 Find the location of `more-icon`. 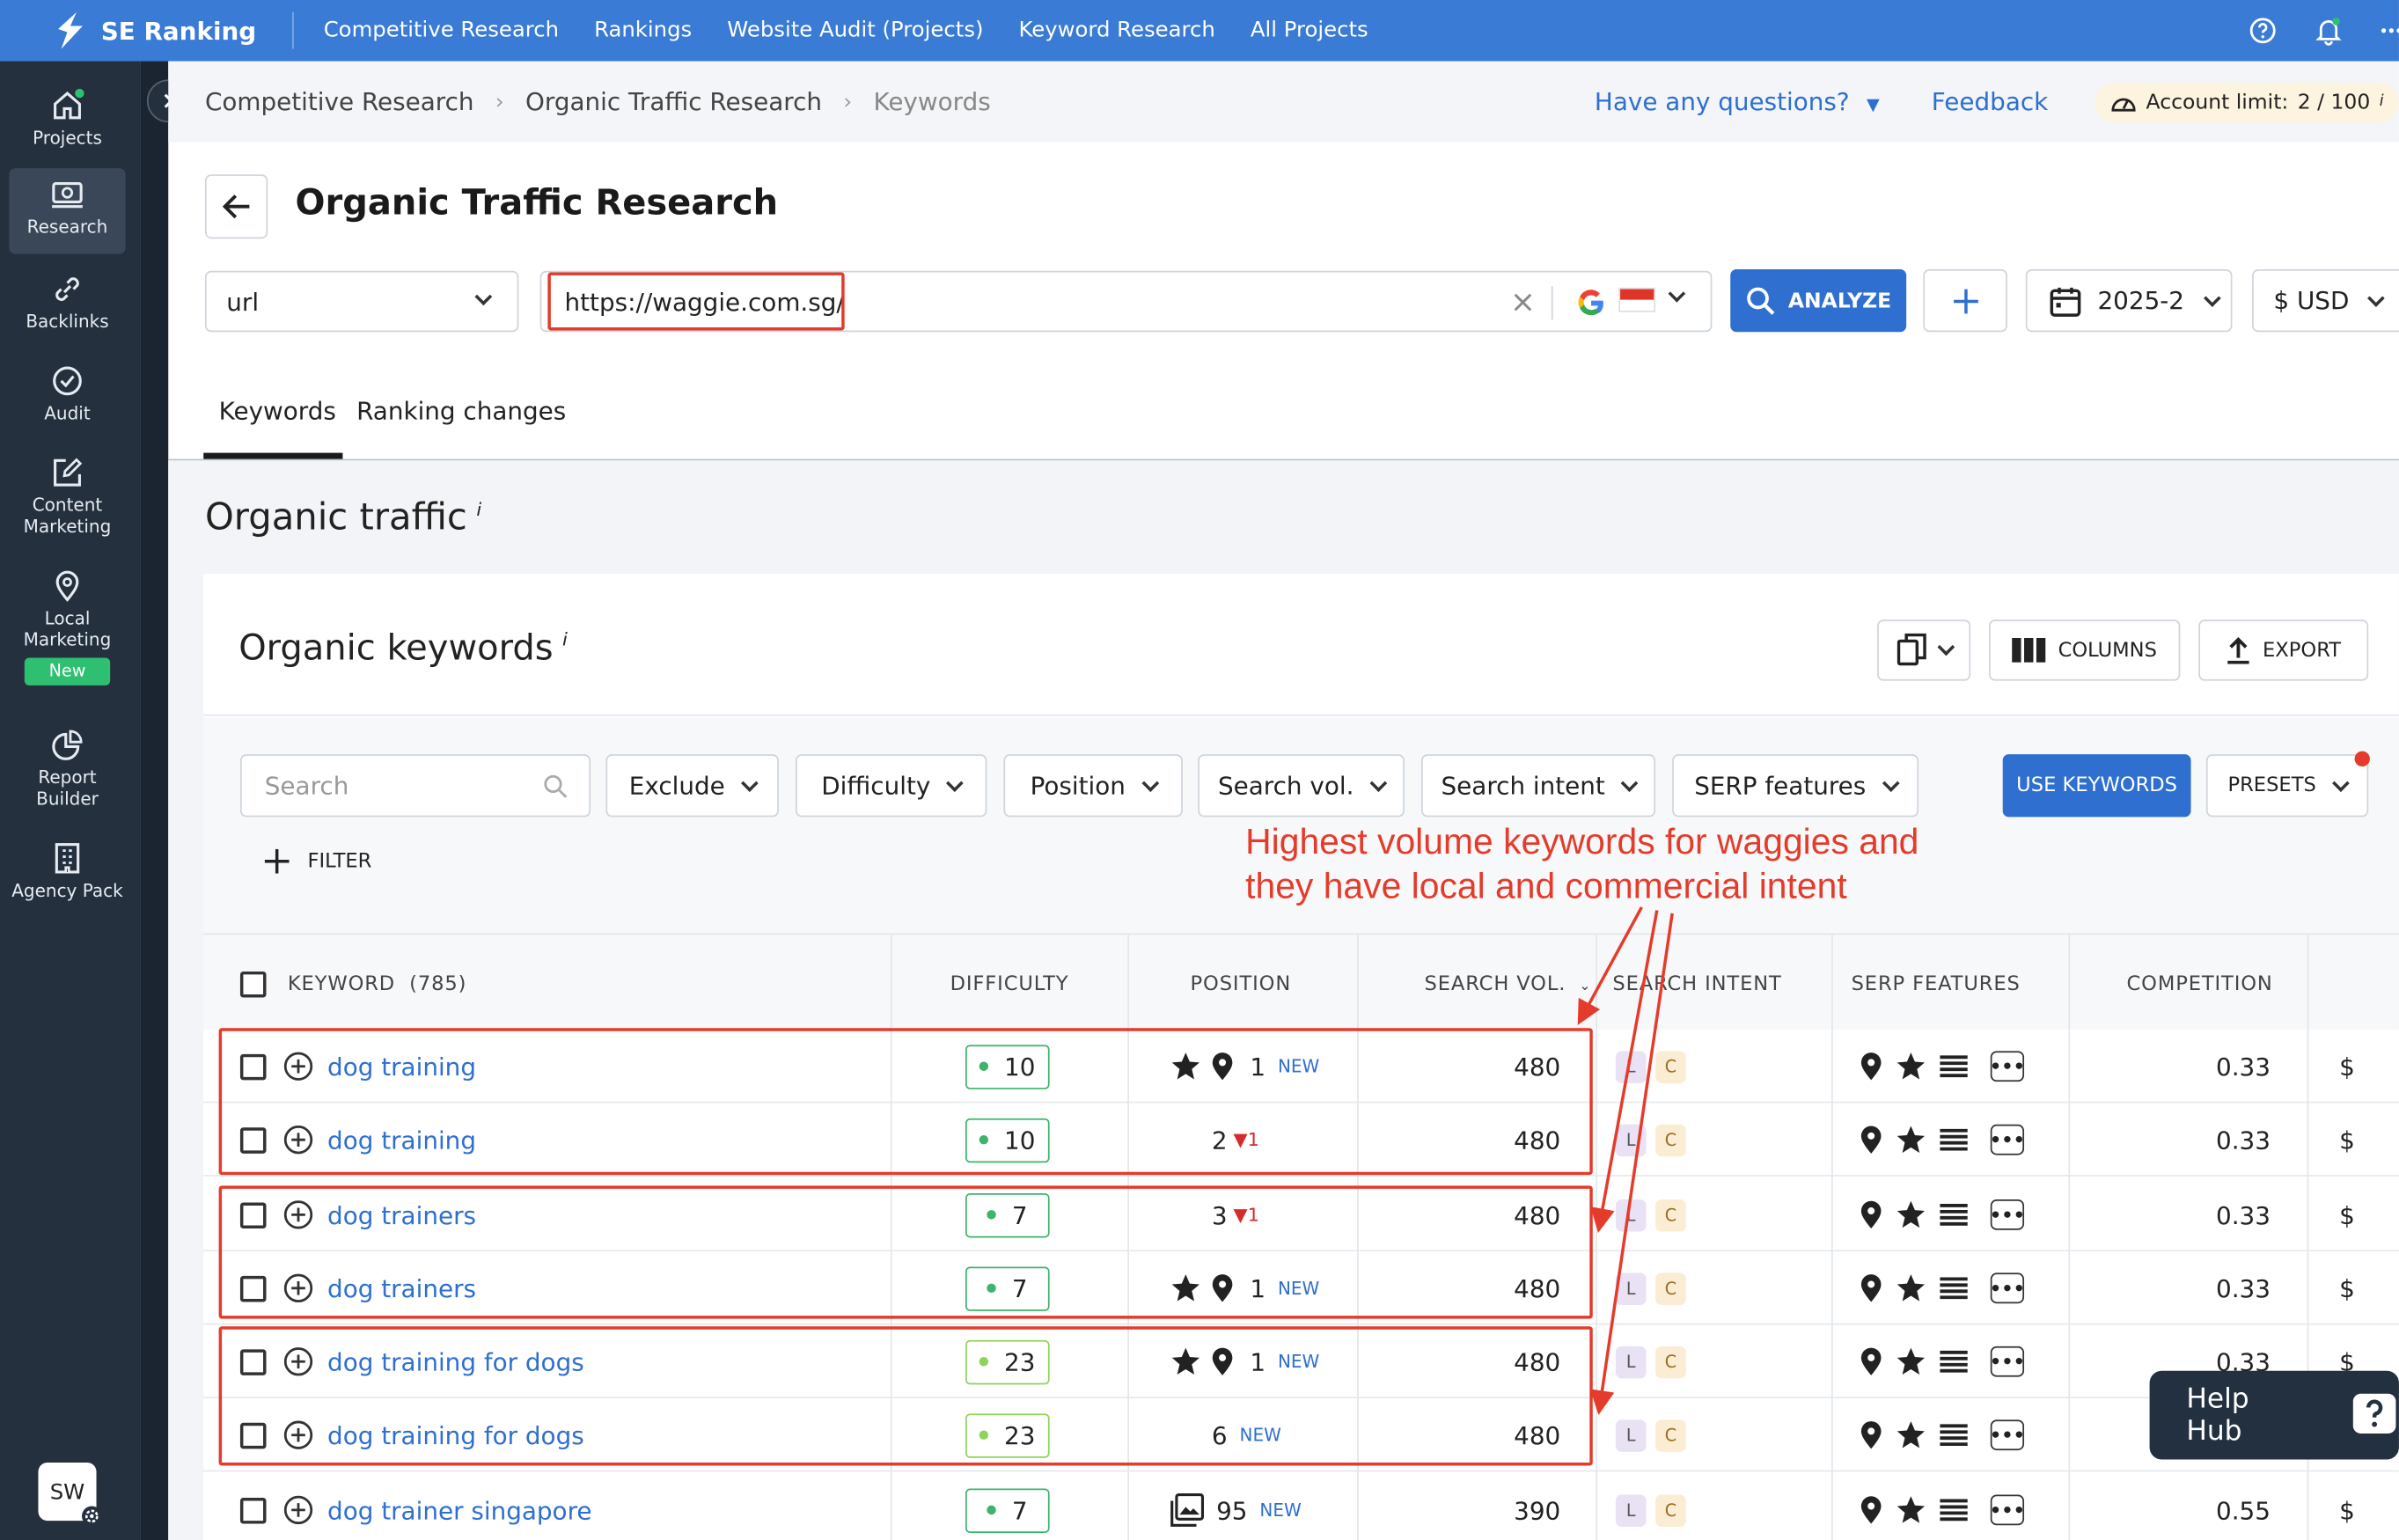

more-icon is located at coordinates (2390, 31).